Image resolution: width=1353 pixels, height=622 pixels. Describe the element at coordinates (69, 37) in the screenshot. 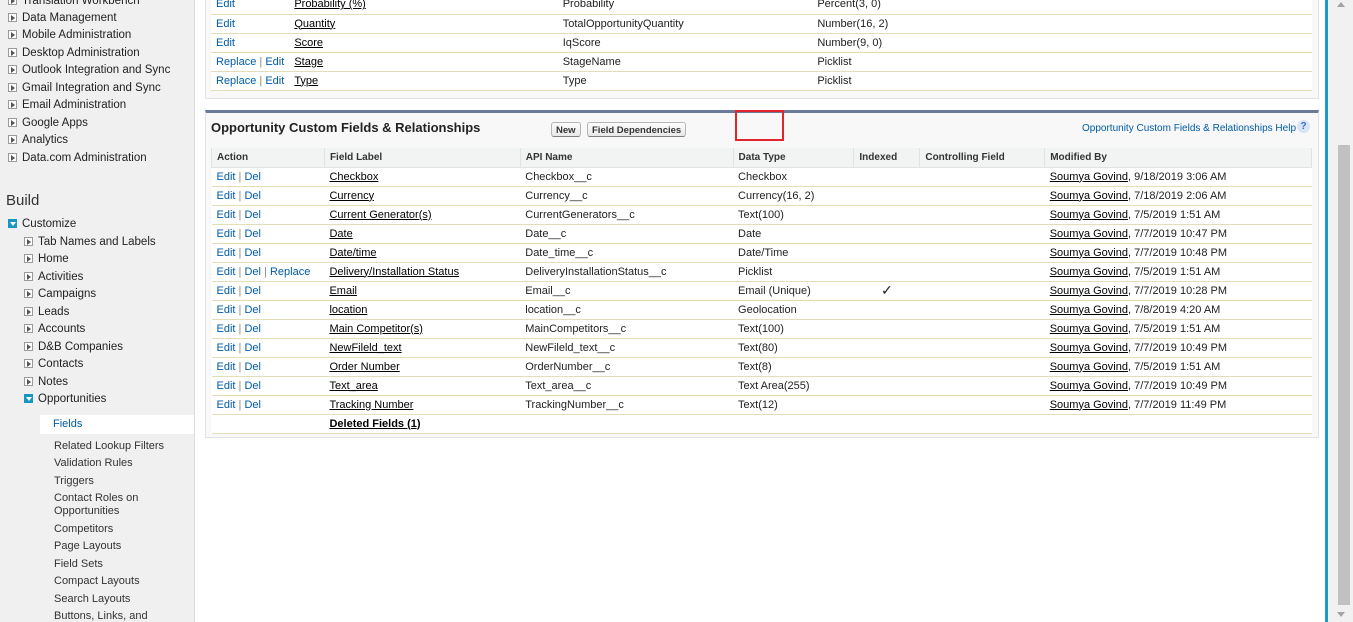

I see `sidebar-item: Mobile Administration` at that location.